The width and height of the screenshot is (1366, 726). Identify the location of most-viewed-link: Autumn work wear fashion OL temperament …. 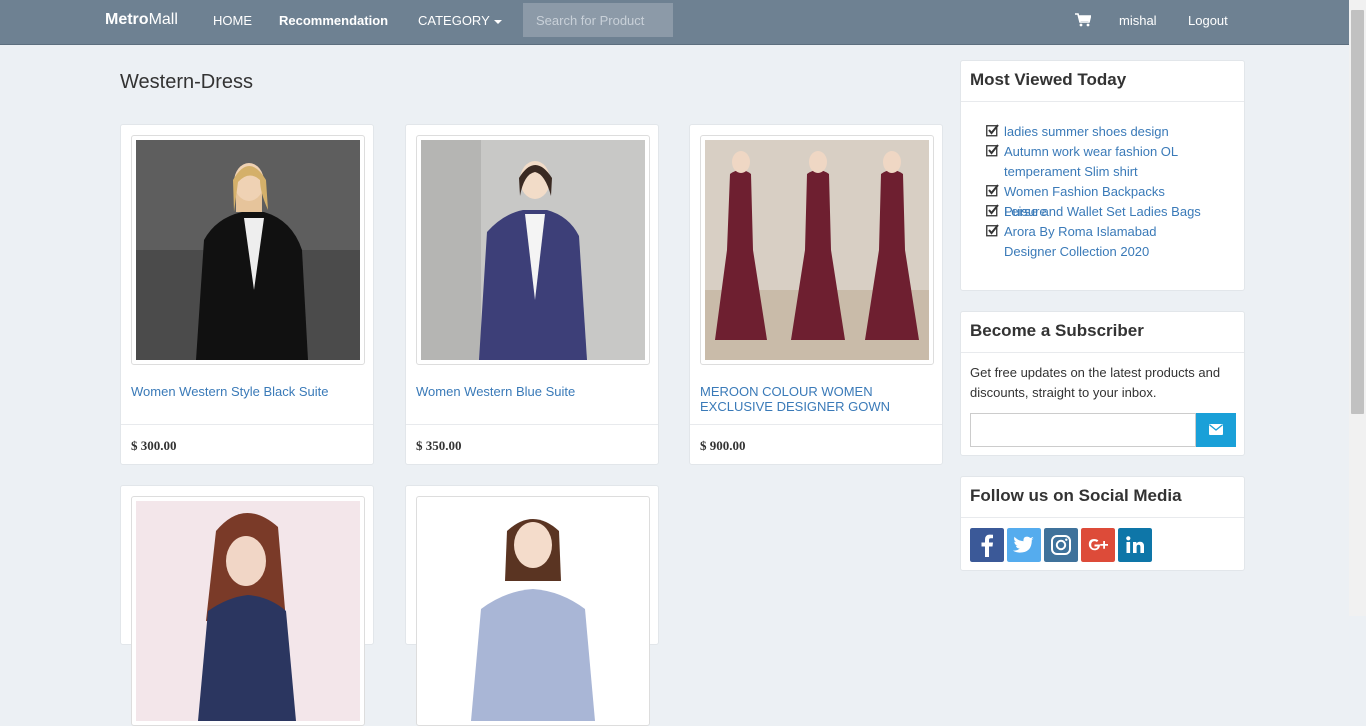
(1104, 162).